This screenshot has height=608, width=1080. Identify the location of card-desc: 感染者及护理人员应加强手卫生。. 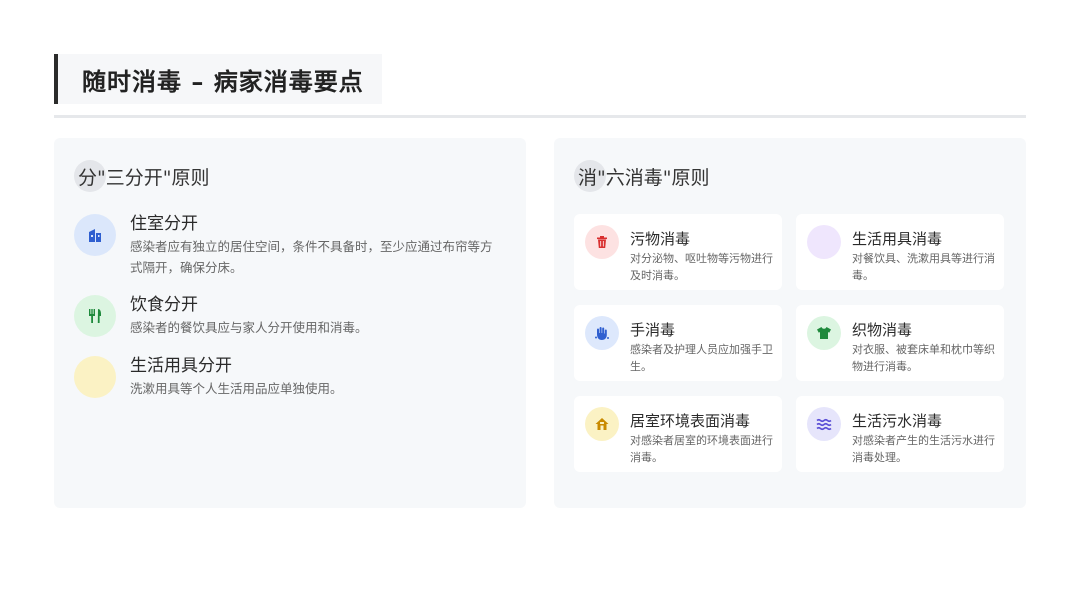
(701, 358).